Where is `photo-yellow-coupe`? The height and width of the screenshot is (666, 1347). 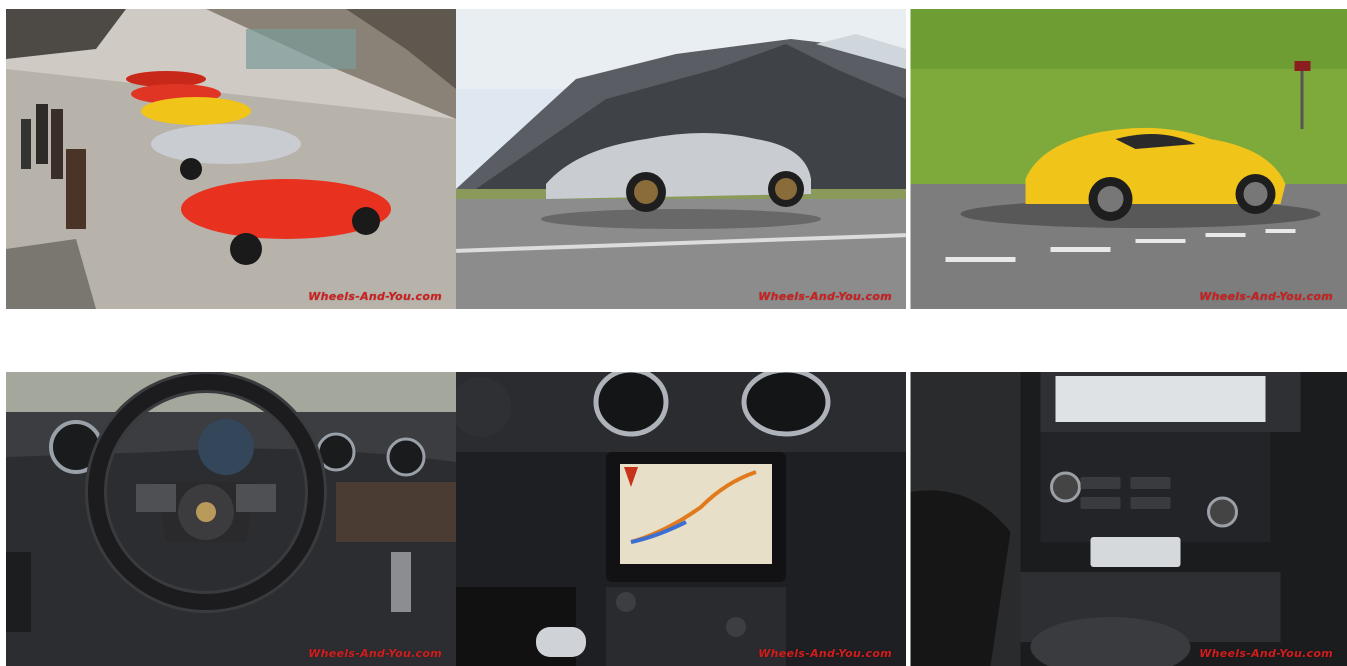
photo-yellow-coupe is located at coordinates (1128, 159).